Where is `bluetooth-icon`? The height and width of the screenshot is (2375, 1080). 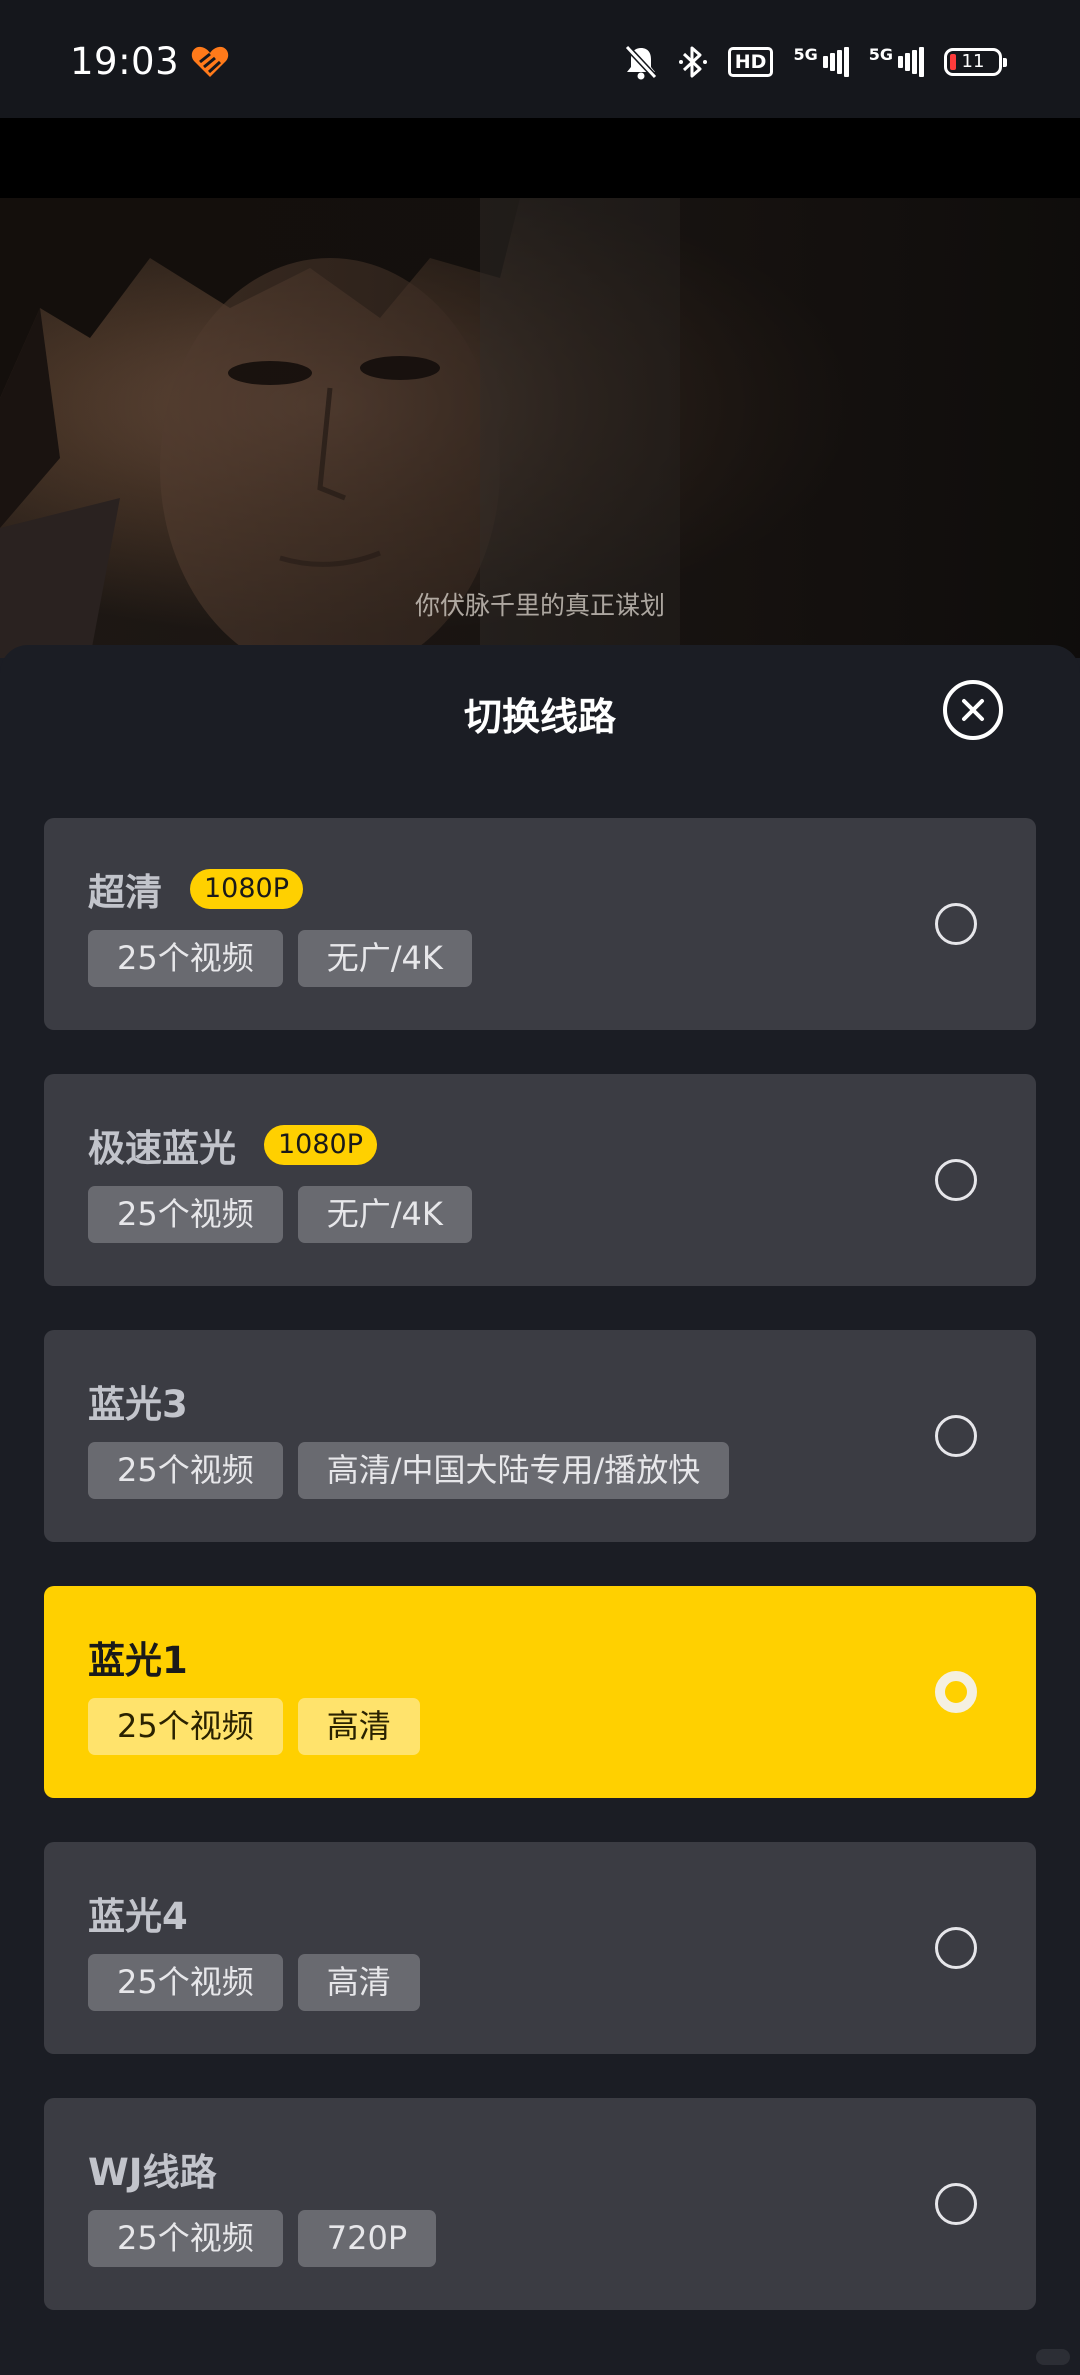
bluetooth-icon is located at coordinates (693, 62).